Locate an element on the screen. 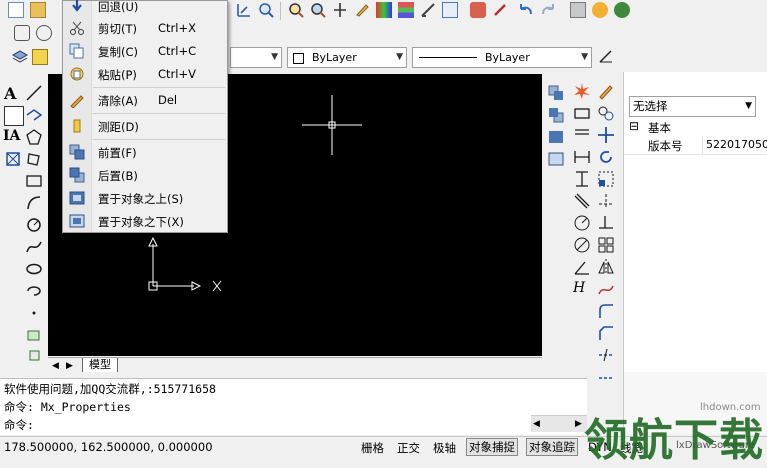 The height and width of the screenshot is (468, 767). property-category-basic: ⊟ 基本 is located at coordinates (695, 127).